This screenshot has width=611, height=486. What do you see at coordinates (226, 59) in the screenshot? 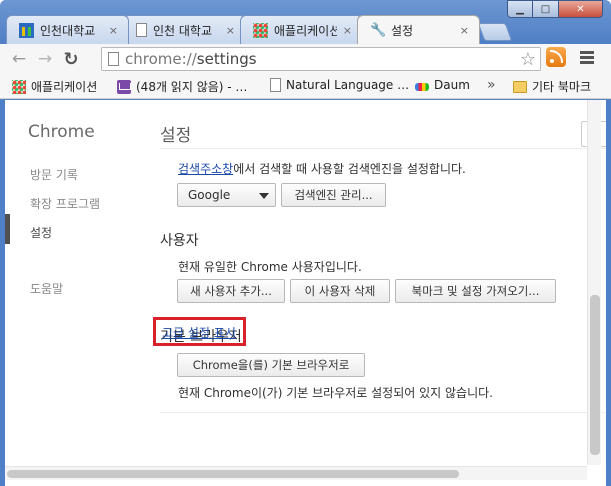
I see `url-path: settings` at bounding box center [226, 59].